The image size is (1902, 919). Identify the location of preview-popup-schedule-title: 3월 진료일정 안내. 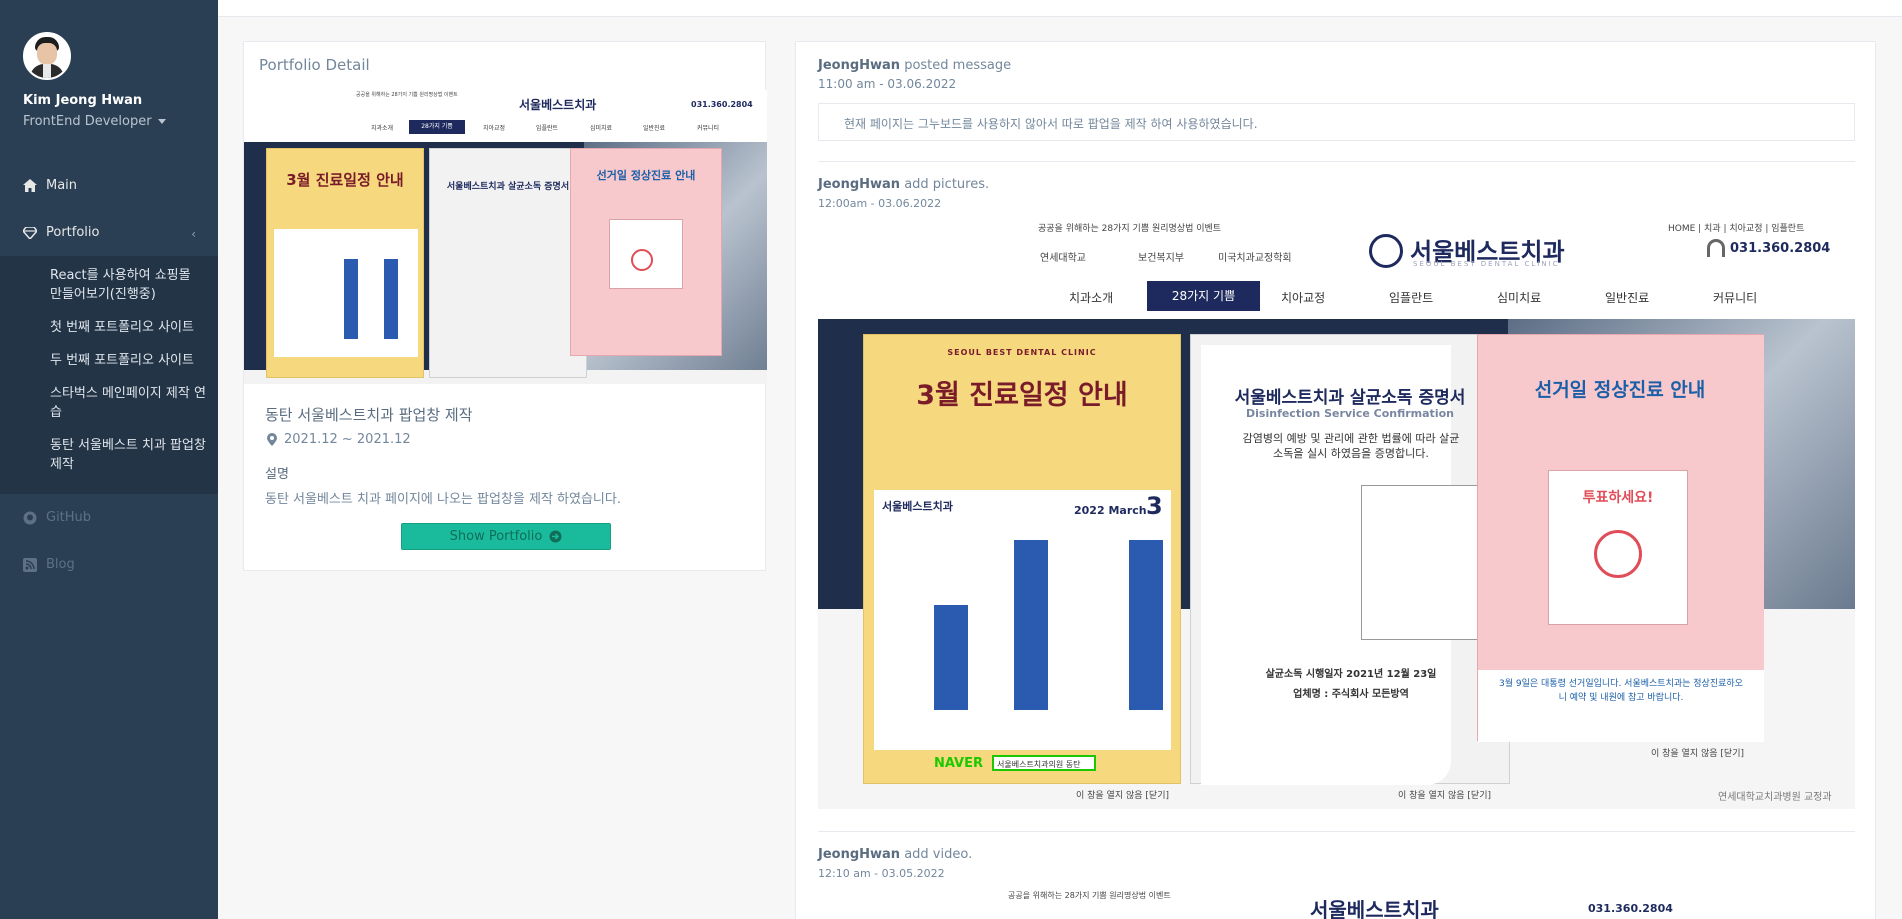
(345, 180).